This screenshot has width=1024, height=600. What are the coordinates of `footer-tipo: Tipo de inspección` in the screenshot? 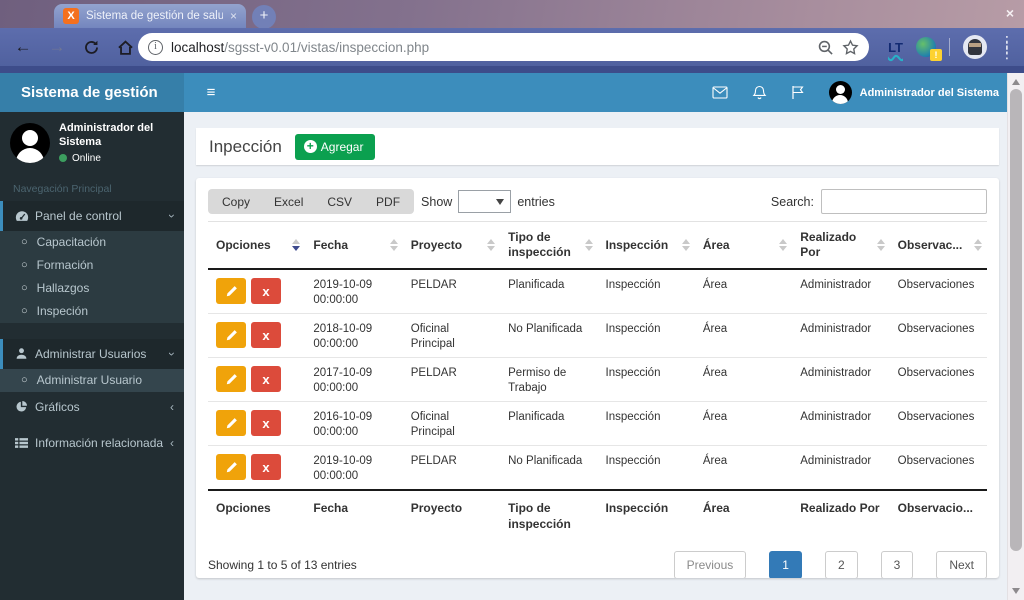 It's located at (549, 513).